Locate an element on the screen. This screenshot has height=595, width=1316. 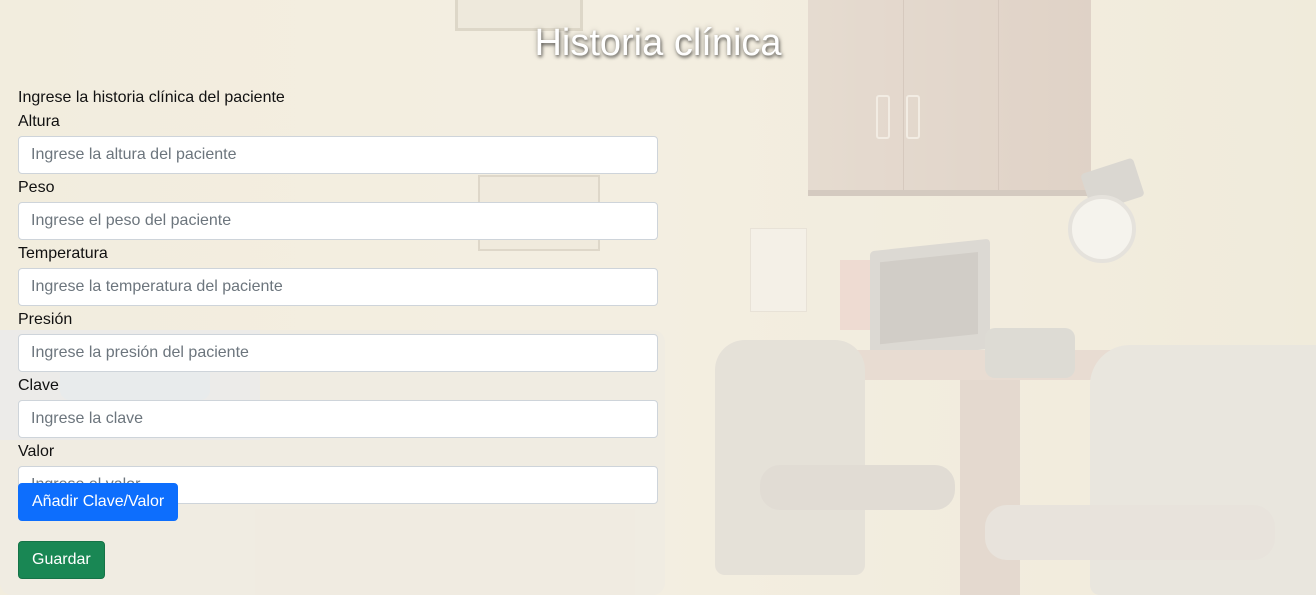
altura-input is located at coordinates (338, 155).